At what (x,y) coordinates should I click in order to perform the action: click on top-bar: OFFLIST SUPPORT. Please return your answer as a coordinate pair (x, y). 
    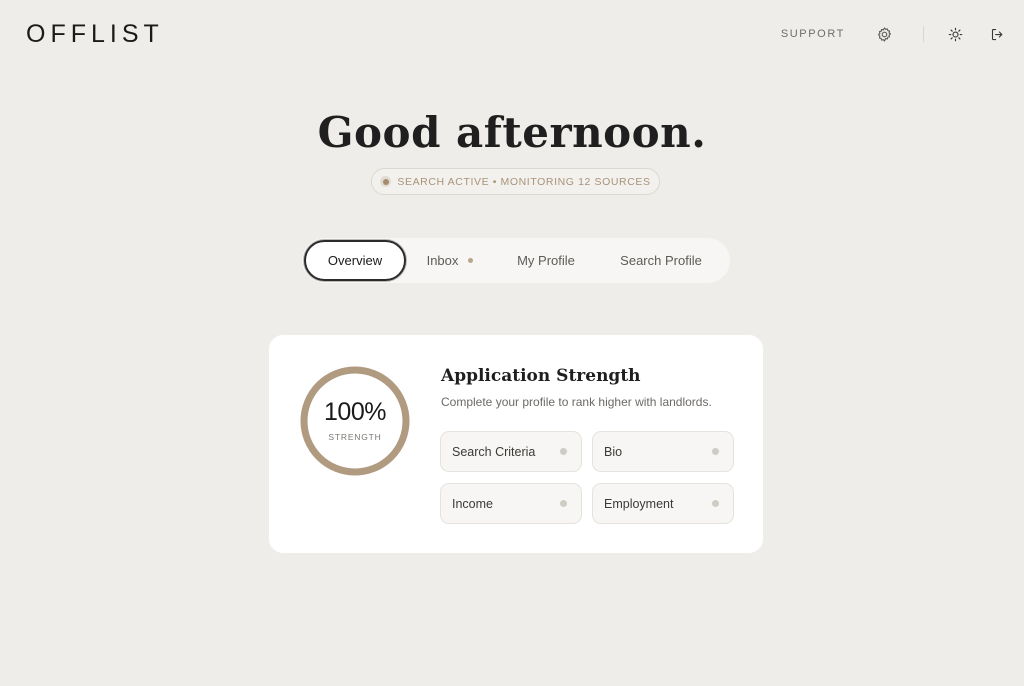
    Looking at the image, I should click on (512, 34).